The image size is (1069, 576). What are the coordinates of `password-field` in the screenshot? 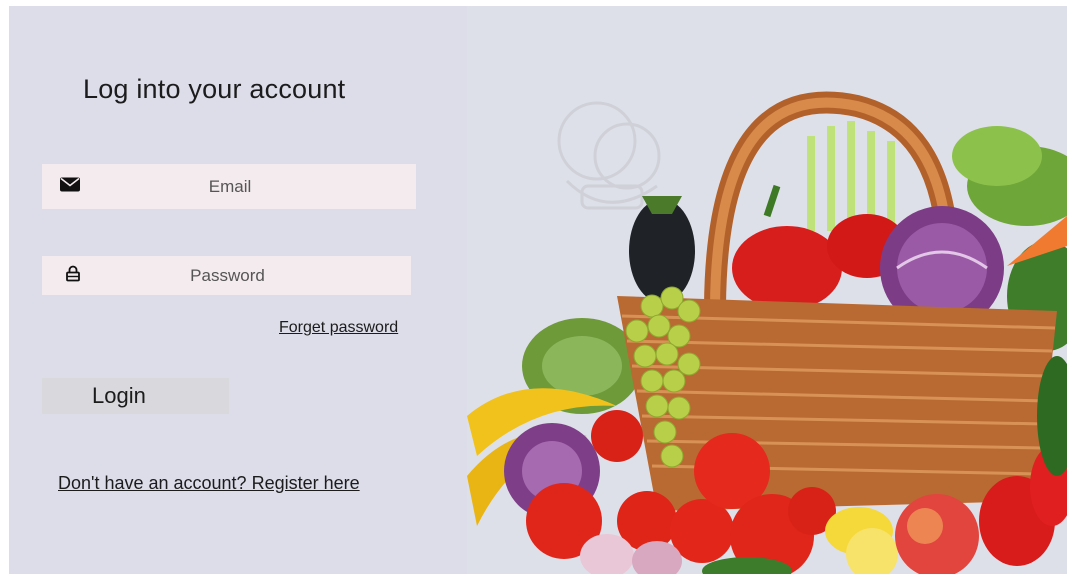 It's located at (226, 275).